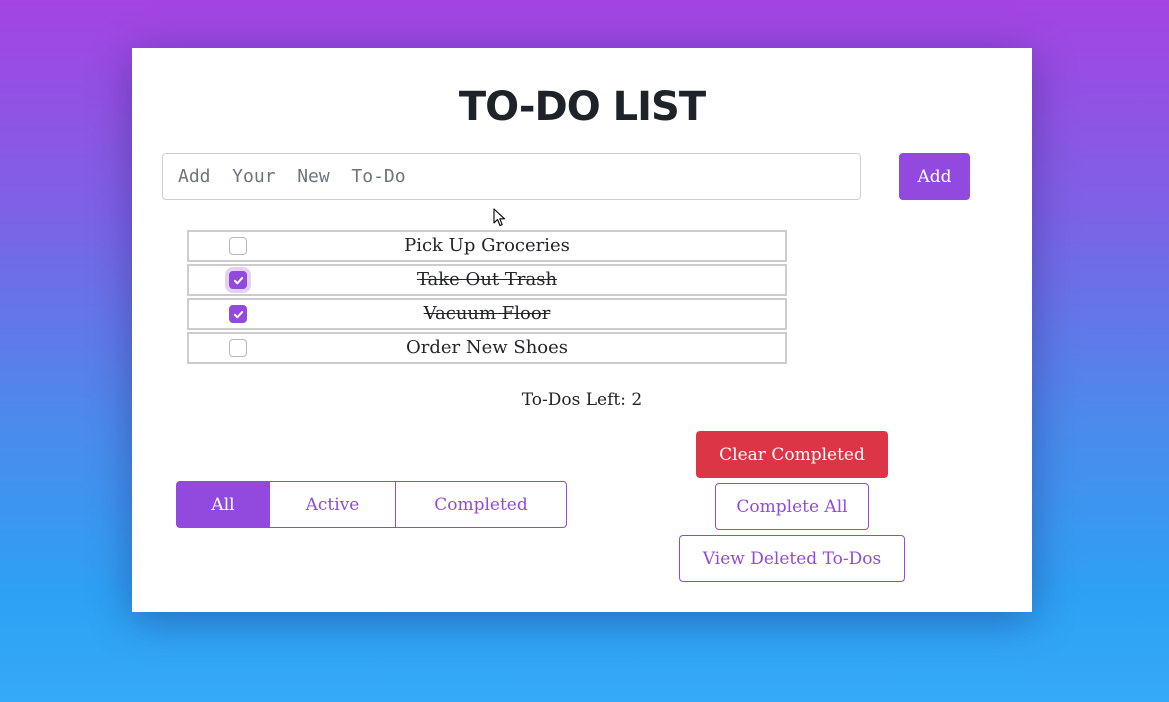 The image size is (1169, 702). I want to click on todo-item: Vacuum Floor, so click(487, 314).